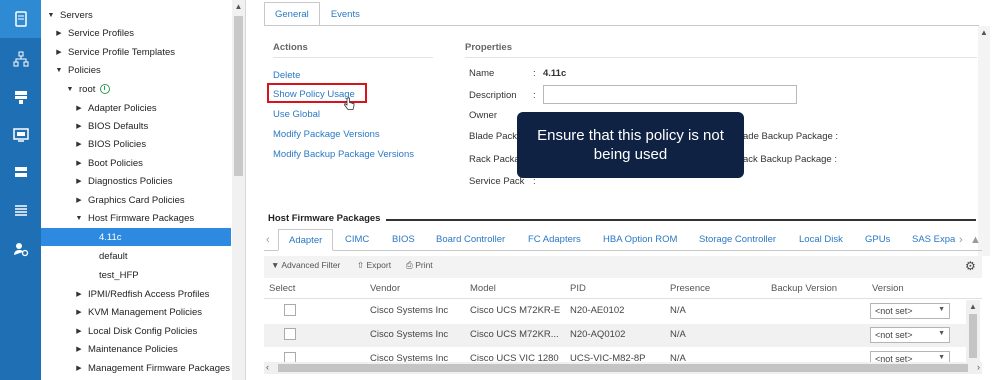  I want to click on chevron-right-icon: ›, so click(961, 240).